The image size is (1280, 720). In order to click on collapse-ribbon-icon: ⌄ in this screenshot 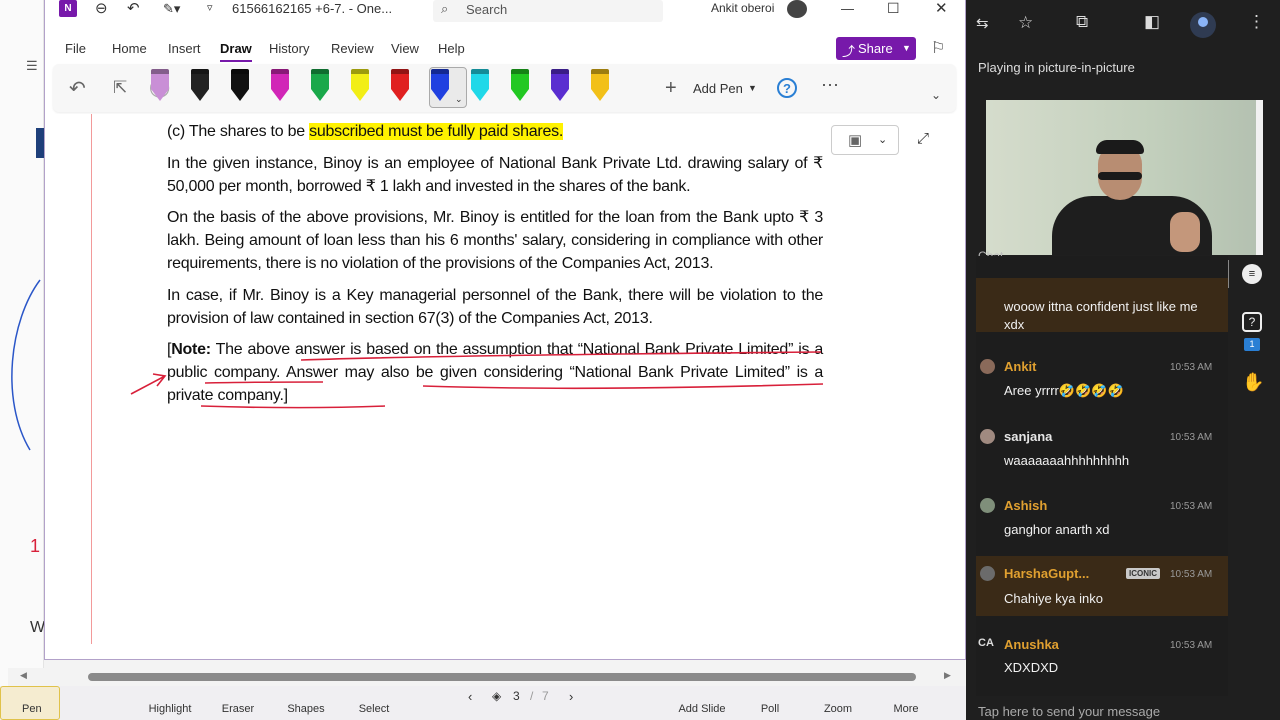, I will do `click(936, 95)`.